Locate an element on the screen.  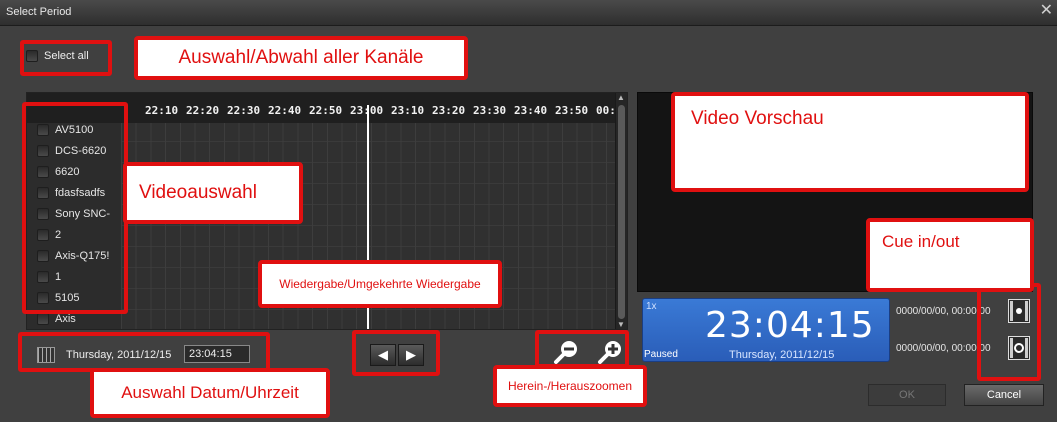
callout-select-all: Auswahl/Abwahl aller Kanäle is located at coordinates (301, 58).